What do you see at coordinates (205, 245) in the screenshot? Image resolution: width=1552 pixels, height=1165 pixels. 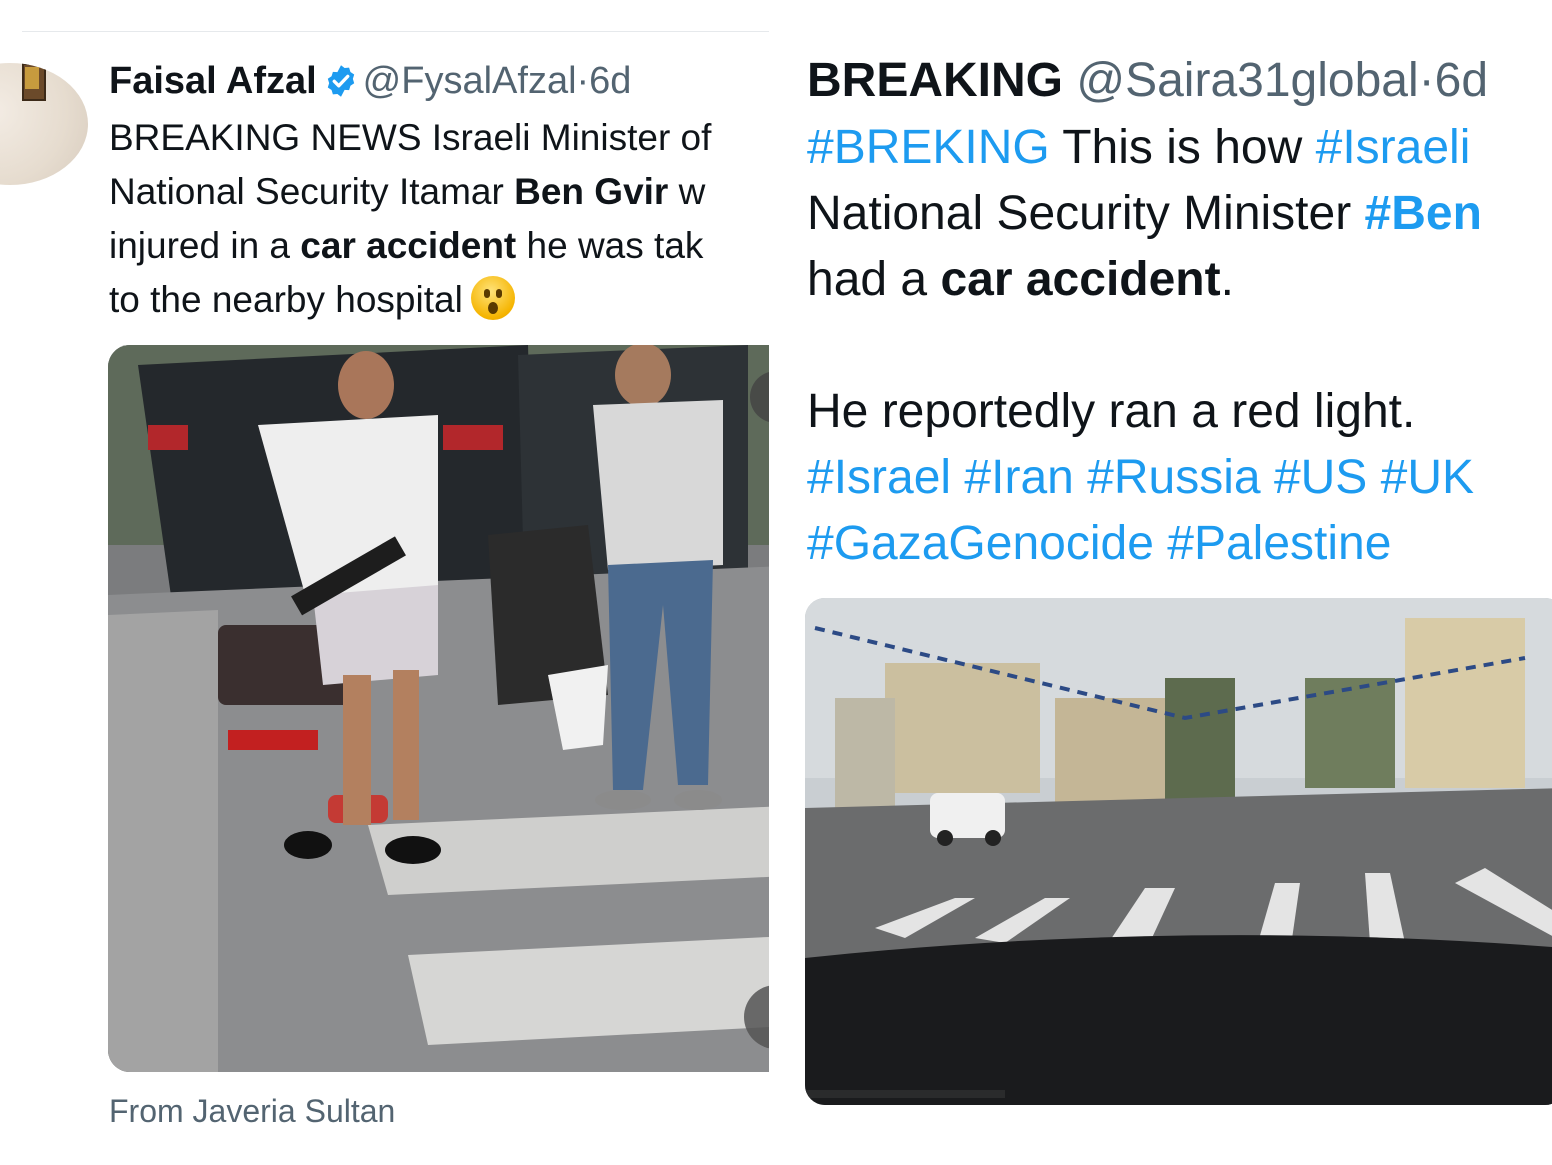 I see `text-line: injured in a` at bounding box center [205, 245].